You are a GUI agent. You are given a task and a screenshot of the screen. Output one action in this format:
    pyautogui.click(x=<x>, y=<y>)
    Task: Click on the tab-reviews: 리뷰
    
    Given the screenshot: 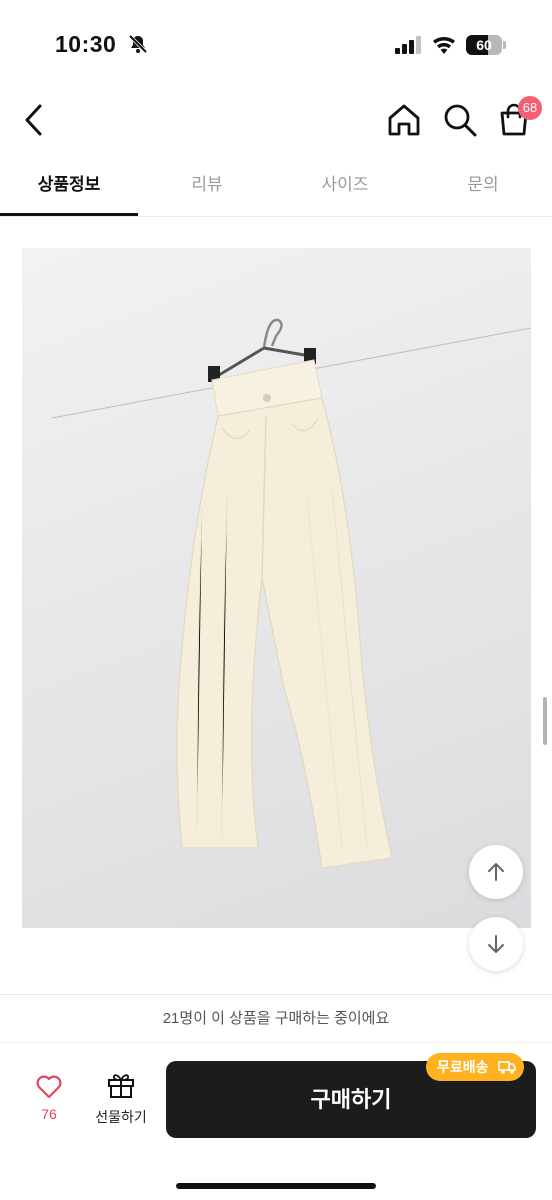 What is the action you would take?
    pyautogui.click(x=207, y=188)
    